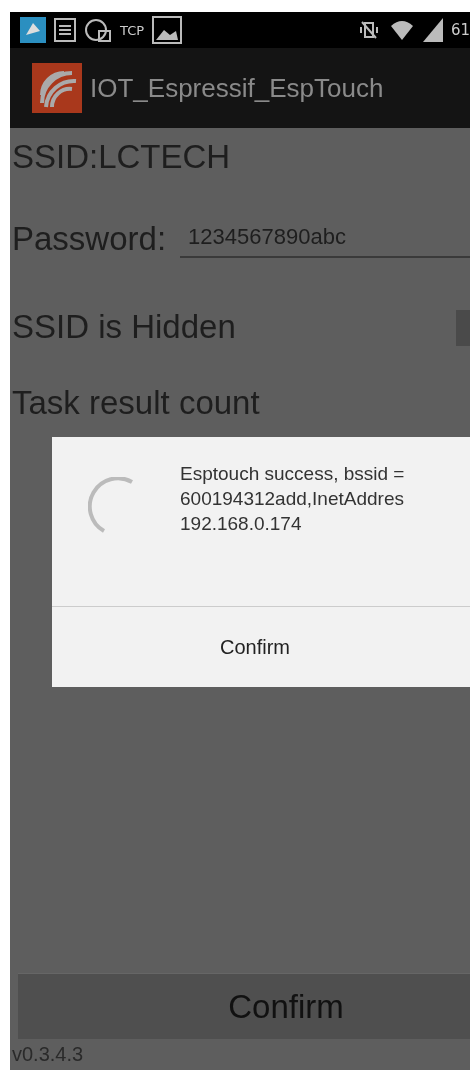 This screenshot has width=470, height=1070. Describe the element at coordinates (237, 88) in the screenshot. I see `app-title: IOT_Espressif_EspTouch` at that location.